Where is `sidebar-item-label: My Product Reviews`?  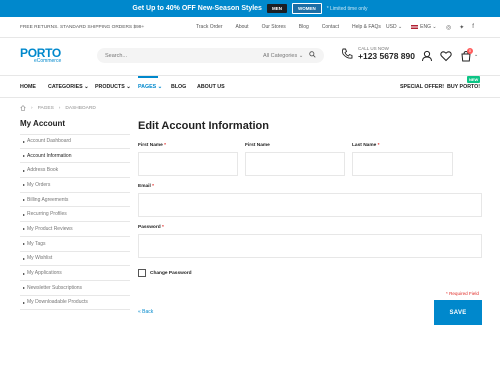
sidebar-item-label: My Product Reviews is located at coordinates (50, 228).